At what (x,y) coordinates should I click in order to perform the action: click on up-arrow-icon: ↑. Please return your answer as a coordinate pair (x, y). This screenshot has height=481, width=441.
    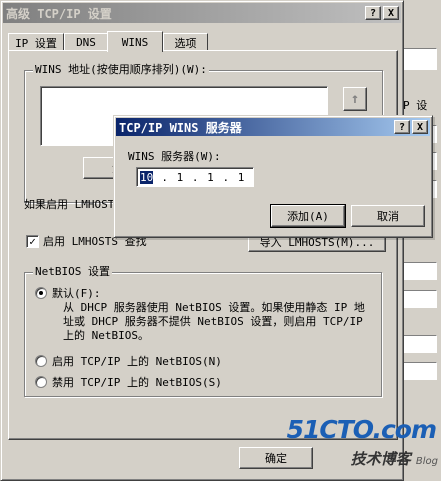
    Looking at the image, I should click on (355, 99).